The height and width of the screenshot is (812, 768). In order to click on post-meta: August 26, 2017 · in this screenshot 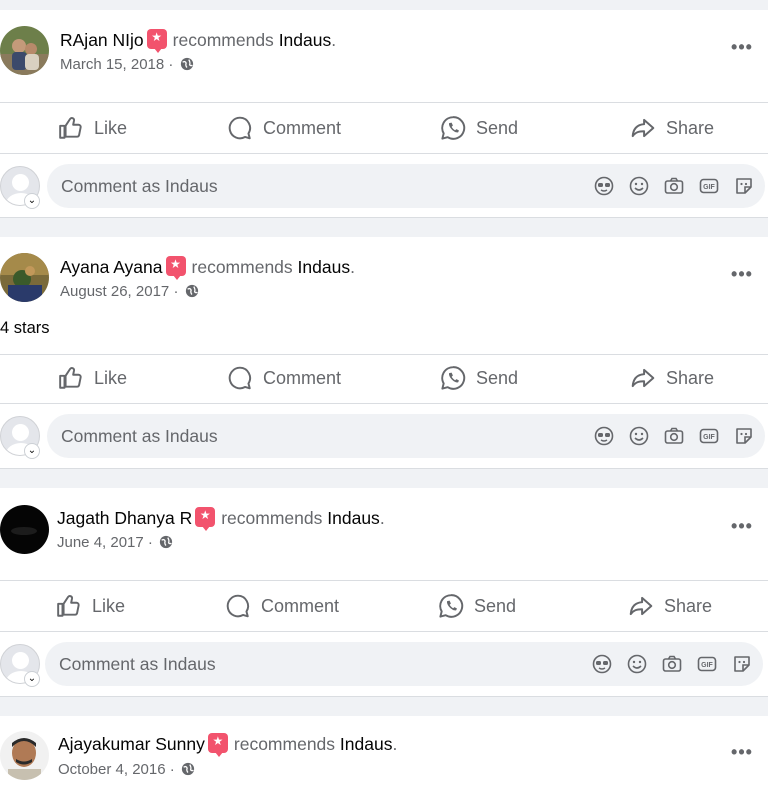, I will do `click(129, 291)`.